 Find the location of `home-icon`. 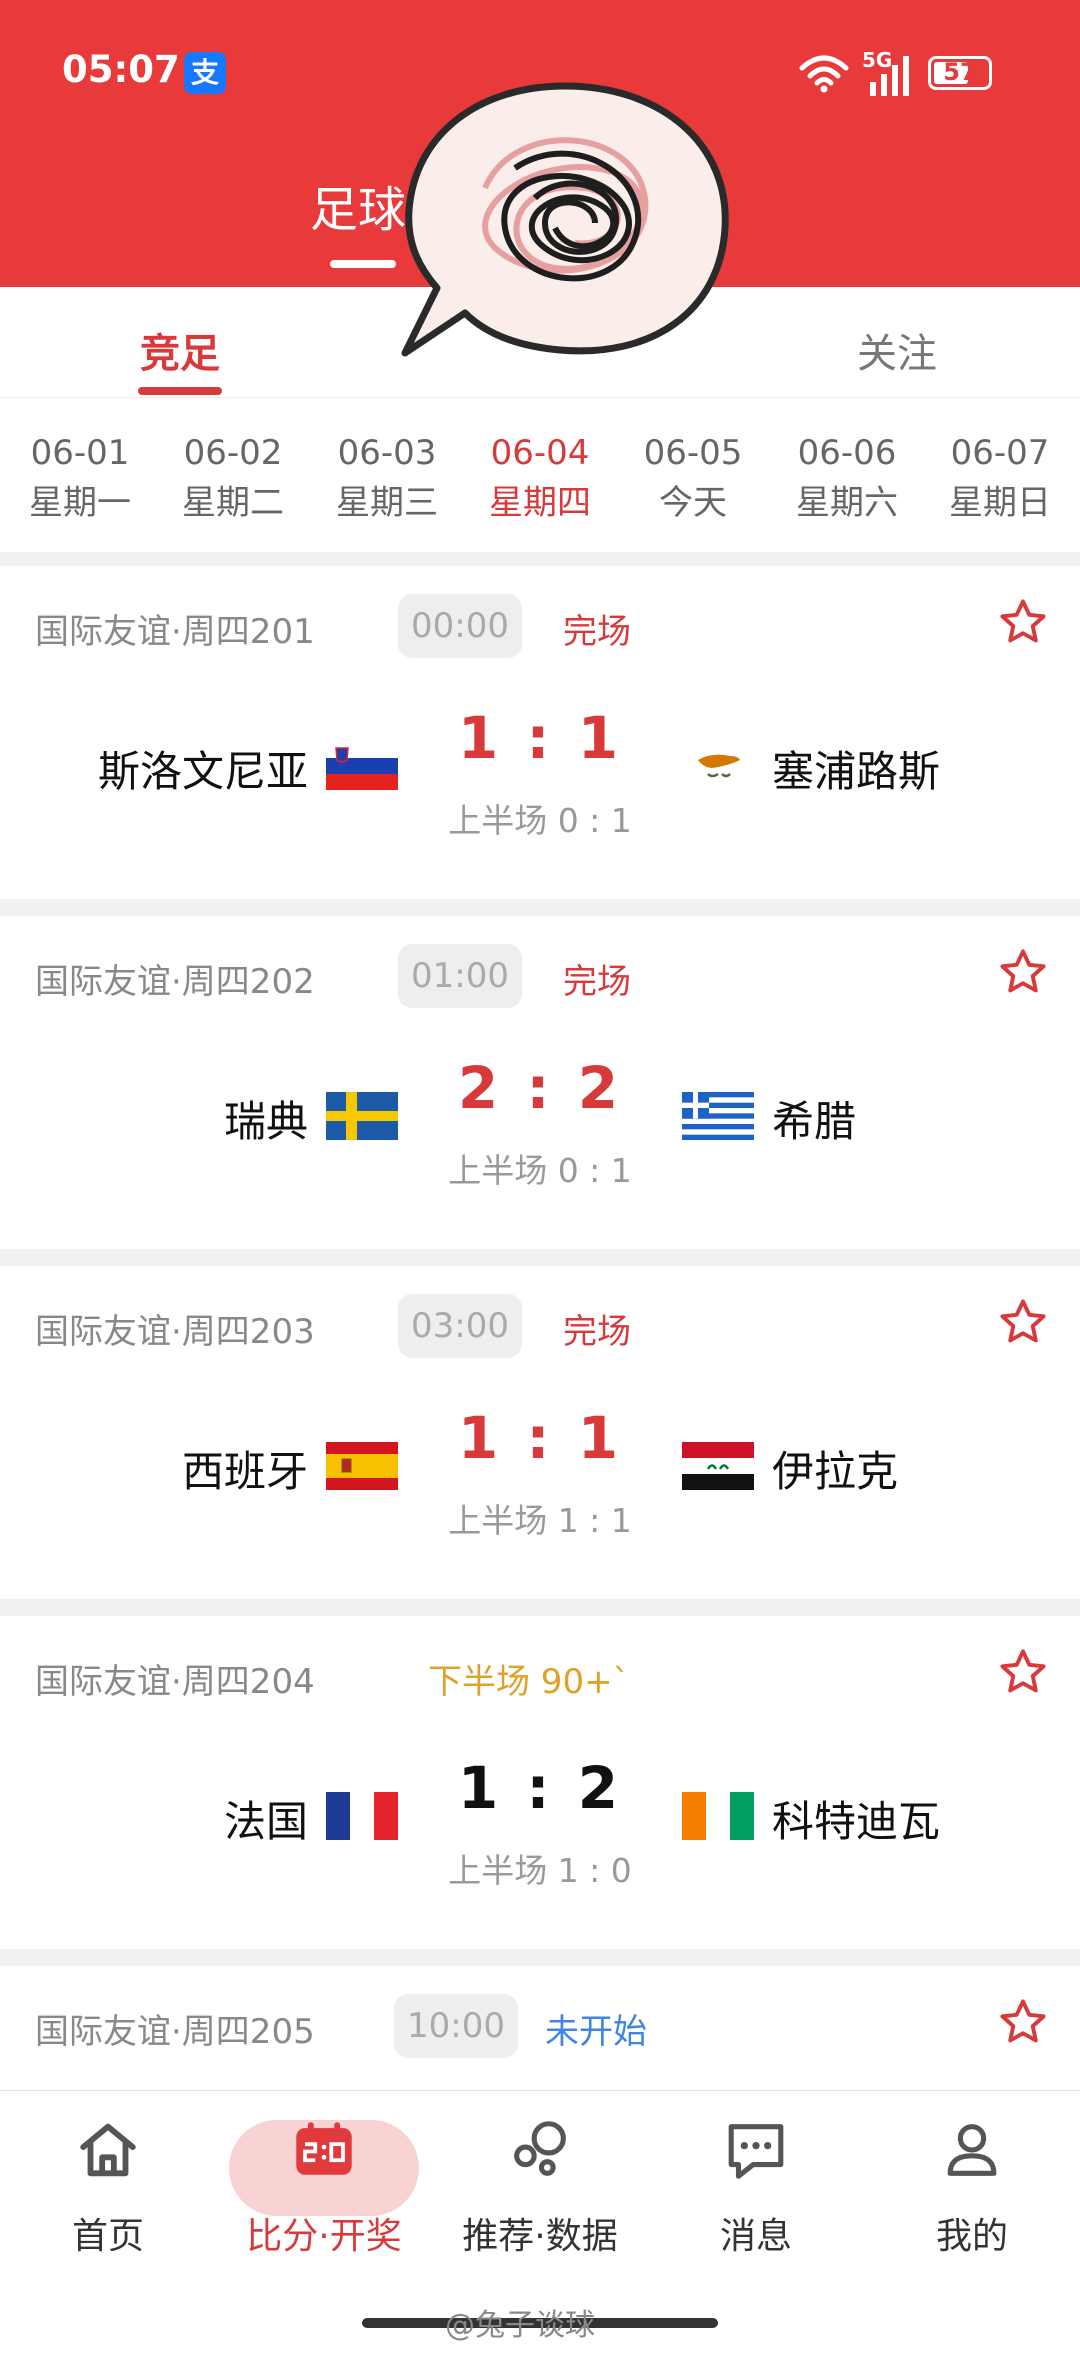

home-icon is located at coordinates (108, 2150).